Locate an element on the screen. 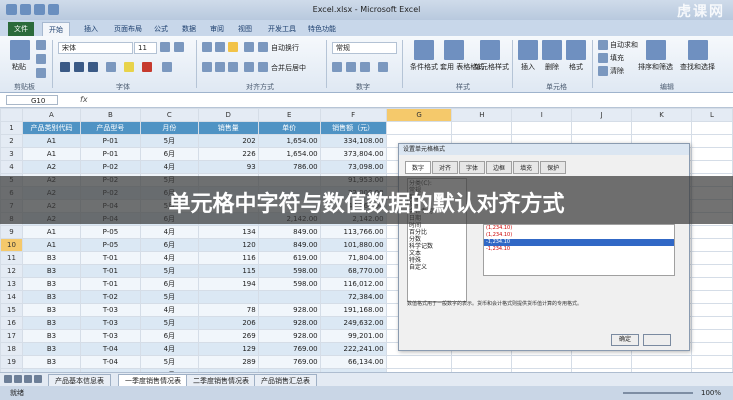 This screenshot has width=733, height=400. table-cell: 222,241.00 is located at coordinates (353, 349).